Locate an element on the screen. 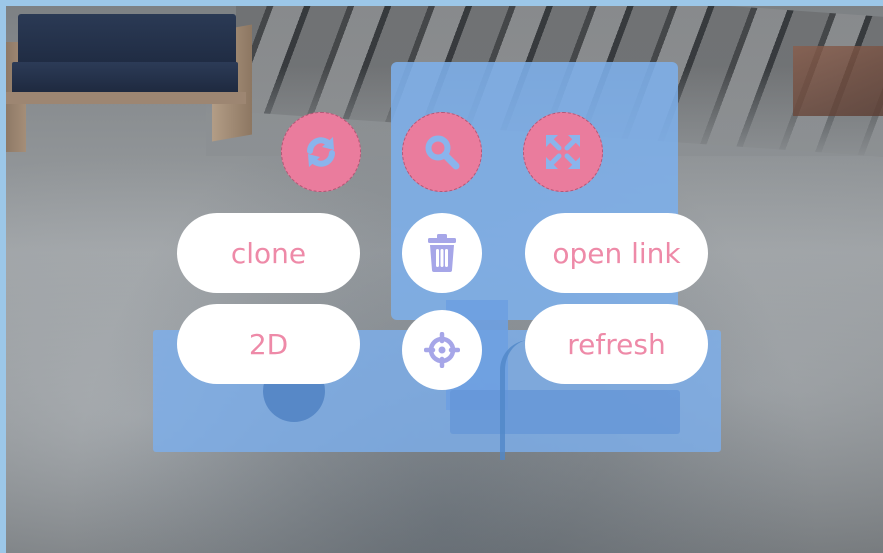 The width and height of the screenshot is (883, 553). trash-icon is located at coordinates (442, 253).